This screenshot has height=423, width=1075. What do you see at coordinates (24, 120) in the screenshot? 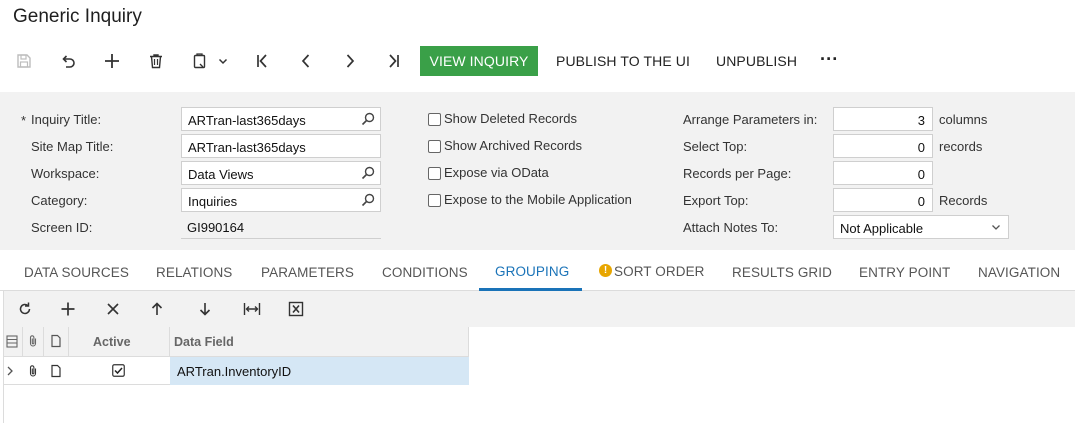
I see `required-marker: *` at bounding box center [24, 120].